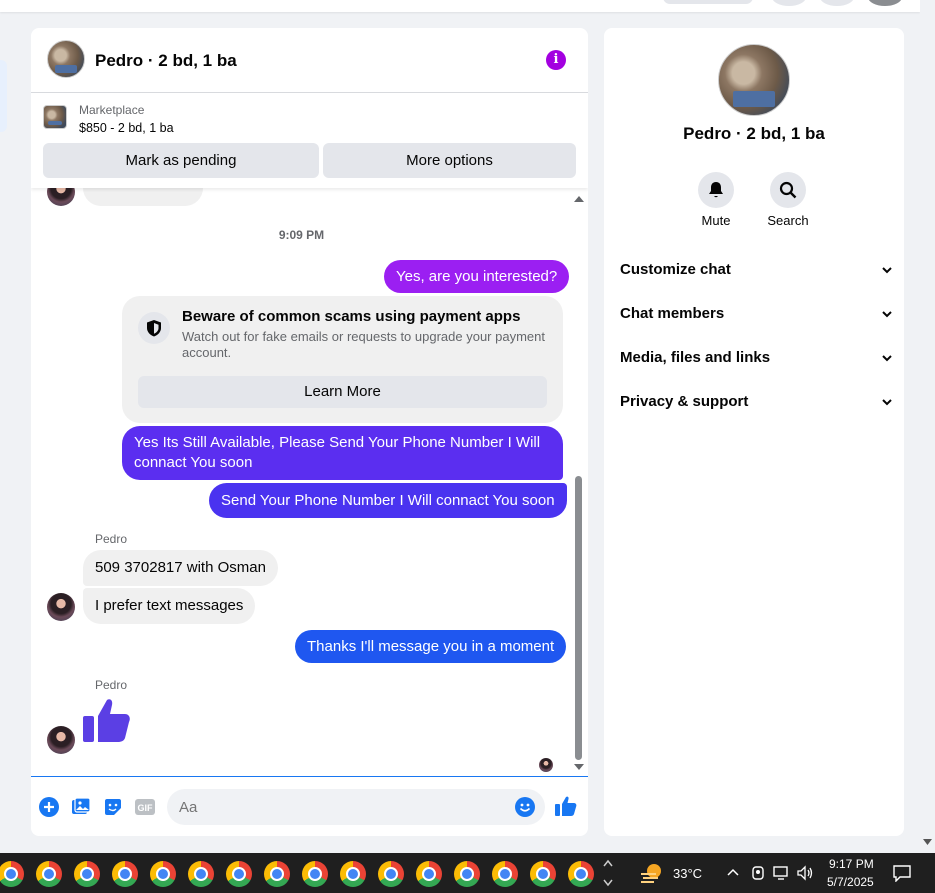 The image size is (935, 893). I want to click on scroll-up-icon, so click(579, 199).